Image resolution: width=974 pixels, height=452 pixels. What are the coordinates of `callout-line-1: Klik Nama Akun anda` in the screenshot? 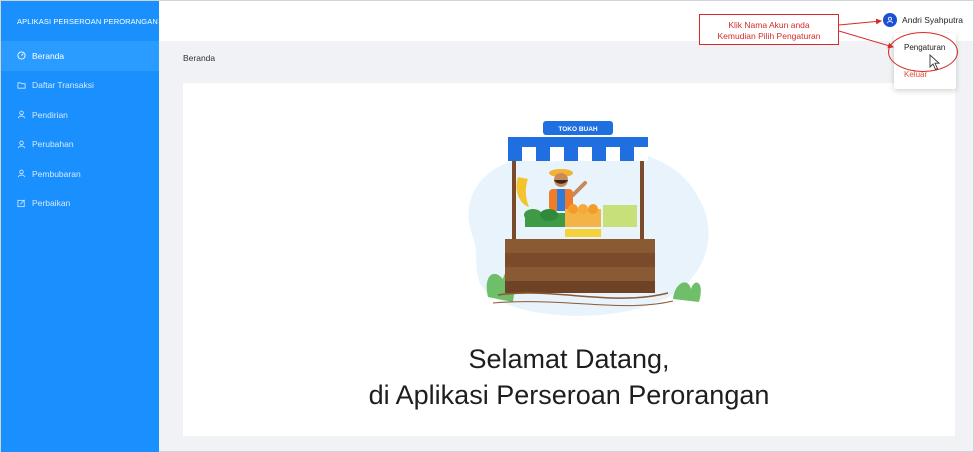 It's located at (769, 25).